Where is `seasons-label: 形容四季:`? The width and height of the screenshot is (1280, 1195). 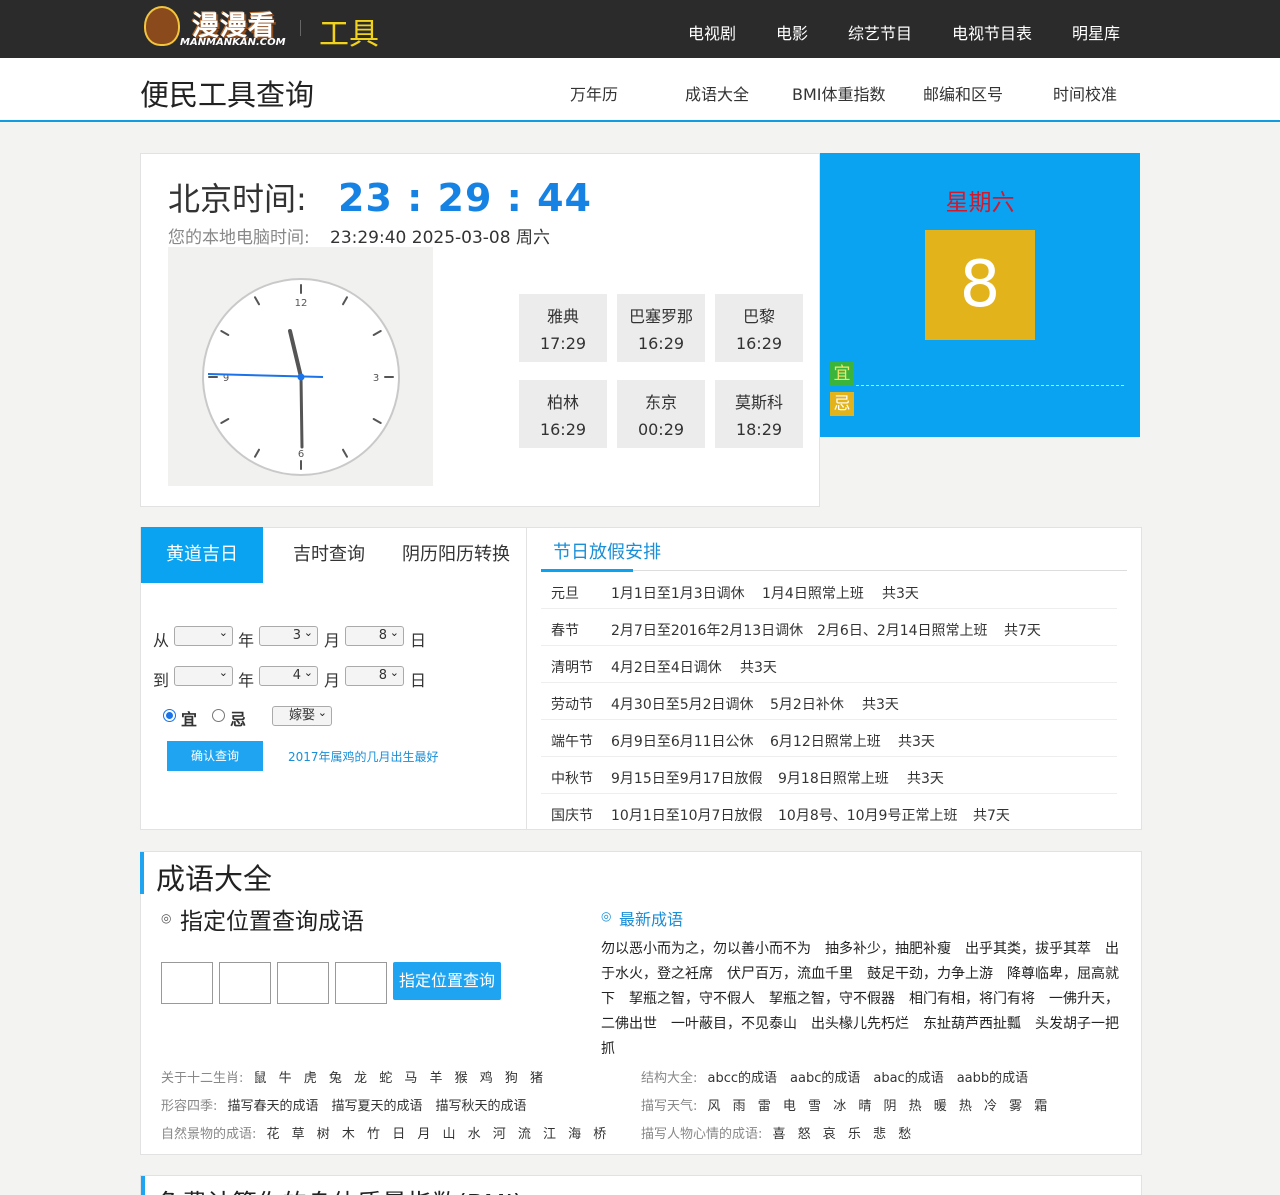
seasons-label: 形容四季: is located at coordinates (189, 1106).